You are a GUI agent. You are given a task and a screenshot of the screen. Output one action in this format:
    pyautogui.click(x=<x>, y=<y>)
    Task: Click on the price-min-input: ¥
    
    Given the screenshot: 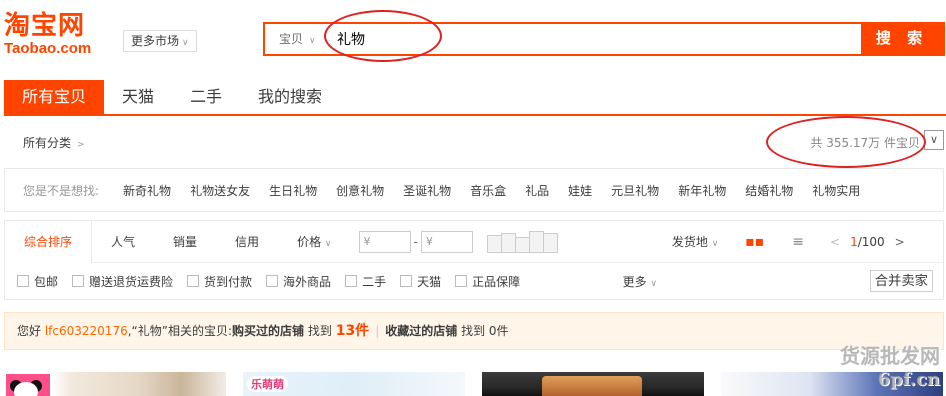 What is the action you would take?
    pyautogui.click(x=384, y=241)
    